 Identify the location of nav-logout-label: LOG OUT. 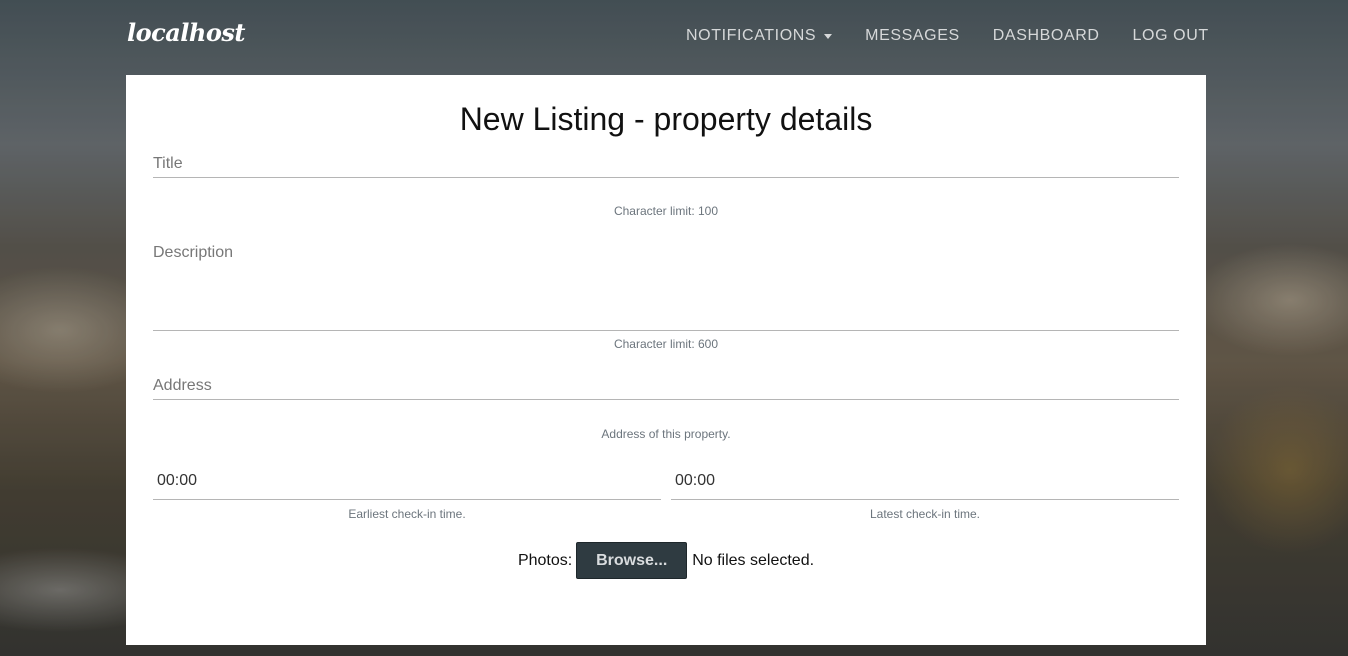
(1170, 35).